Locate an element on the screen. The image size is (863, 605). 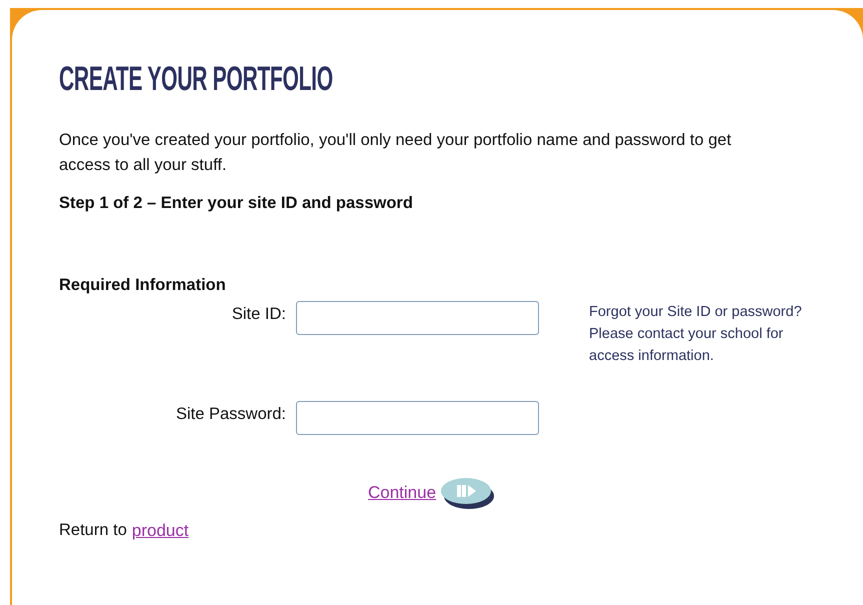
step-heading: Step 1 of 2 – Enter your site ID and password is located at coordinates (236, 203).